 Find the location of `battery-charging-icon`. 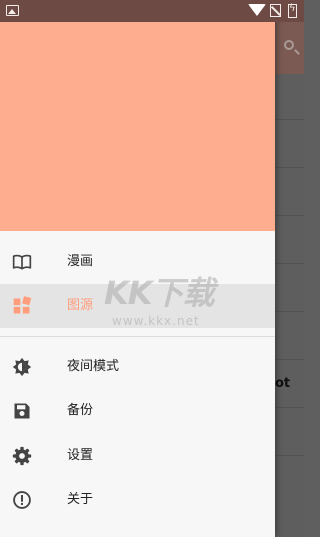

battery-charging-icon is located at coordinates (292, 10).